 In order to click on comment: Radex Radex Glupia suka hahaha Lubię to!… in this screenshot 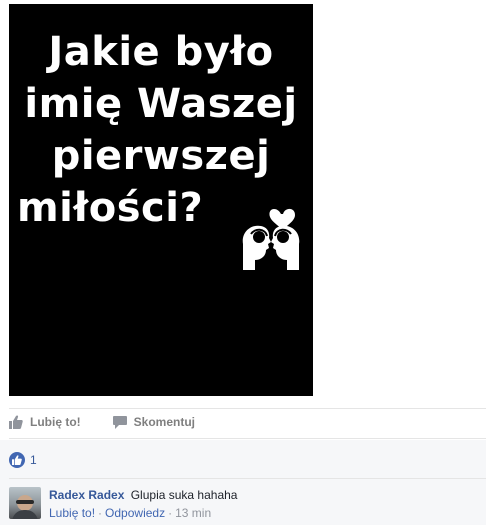, I will do `click(123, 504)`.